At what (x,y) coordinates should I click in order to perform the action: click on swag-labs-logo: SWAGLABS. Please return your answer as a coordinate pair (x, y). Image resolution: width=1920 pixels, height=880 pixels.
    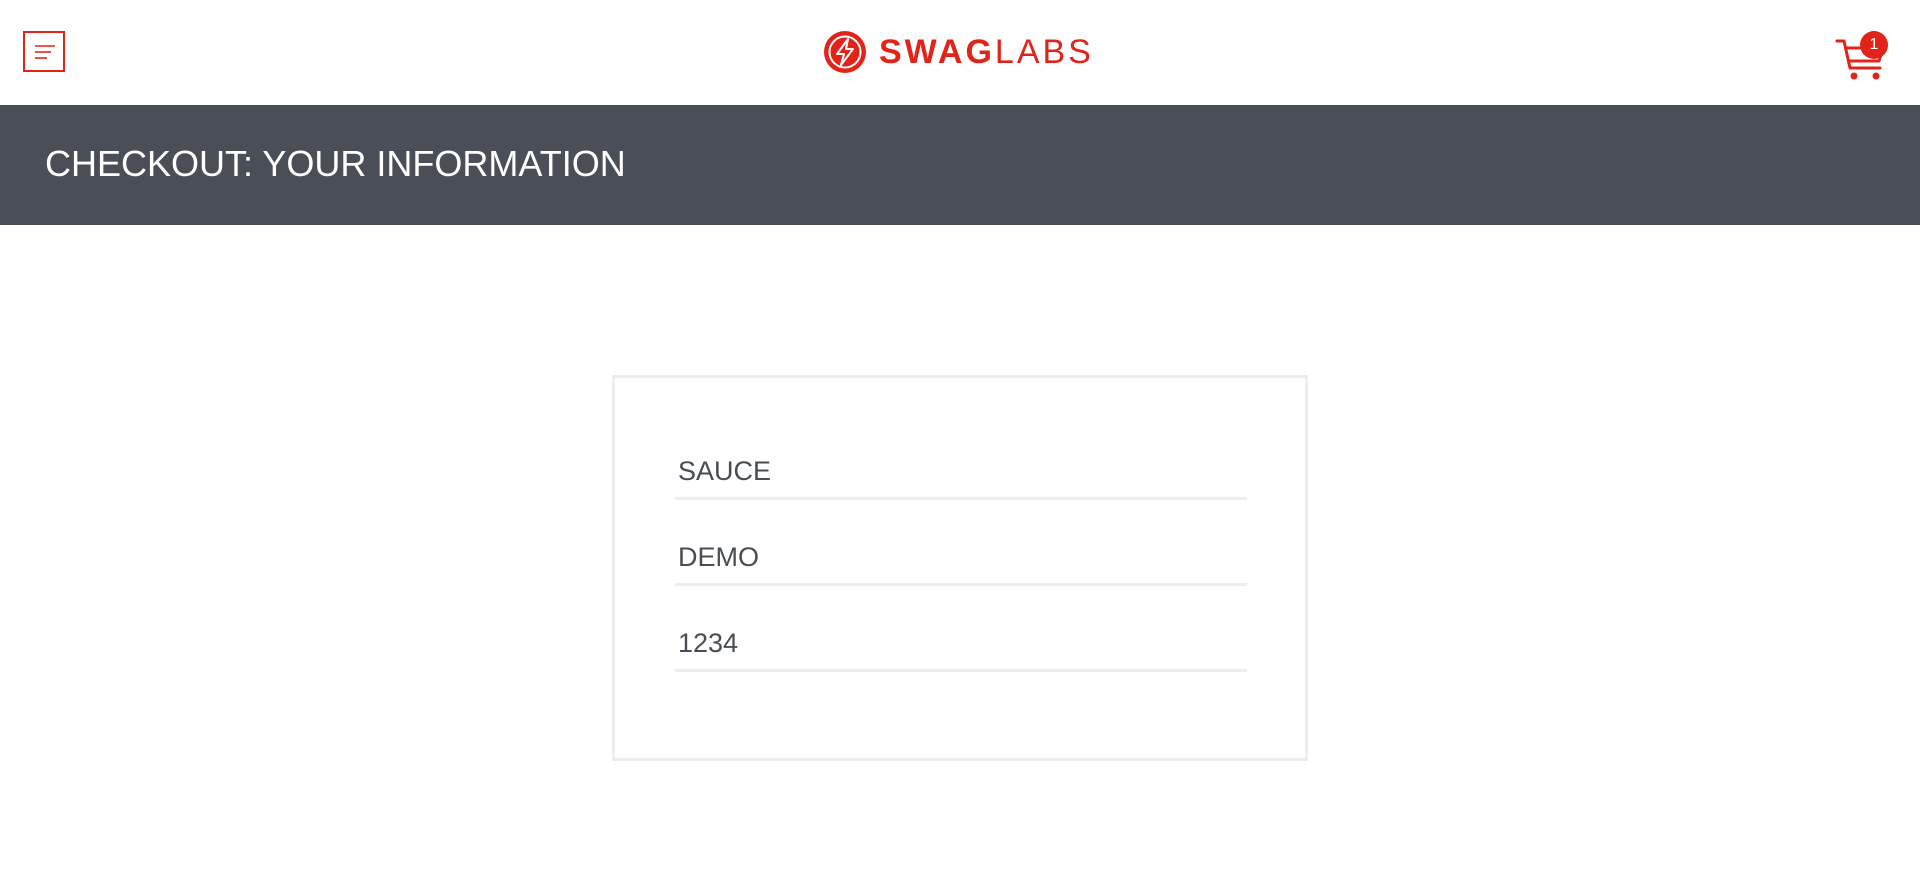
    Looking at the image, I should click on (958, 52).